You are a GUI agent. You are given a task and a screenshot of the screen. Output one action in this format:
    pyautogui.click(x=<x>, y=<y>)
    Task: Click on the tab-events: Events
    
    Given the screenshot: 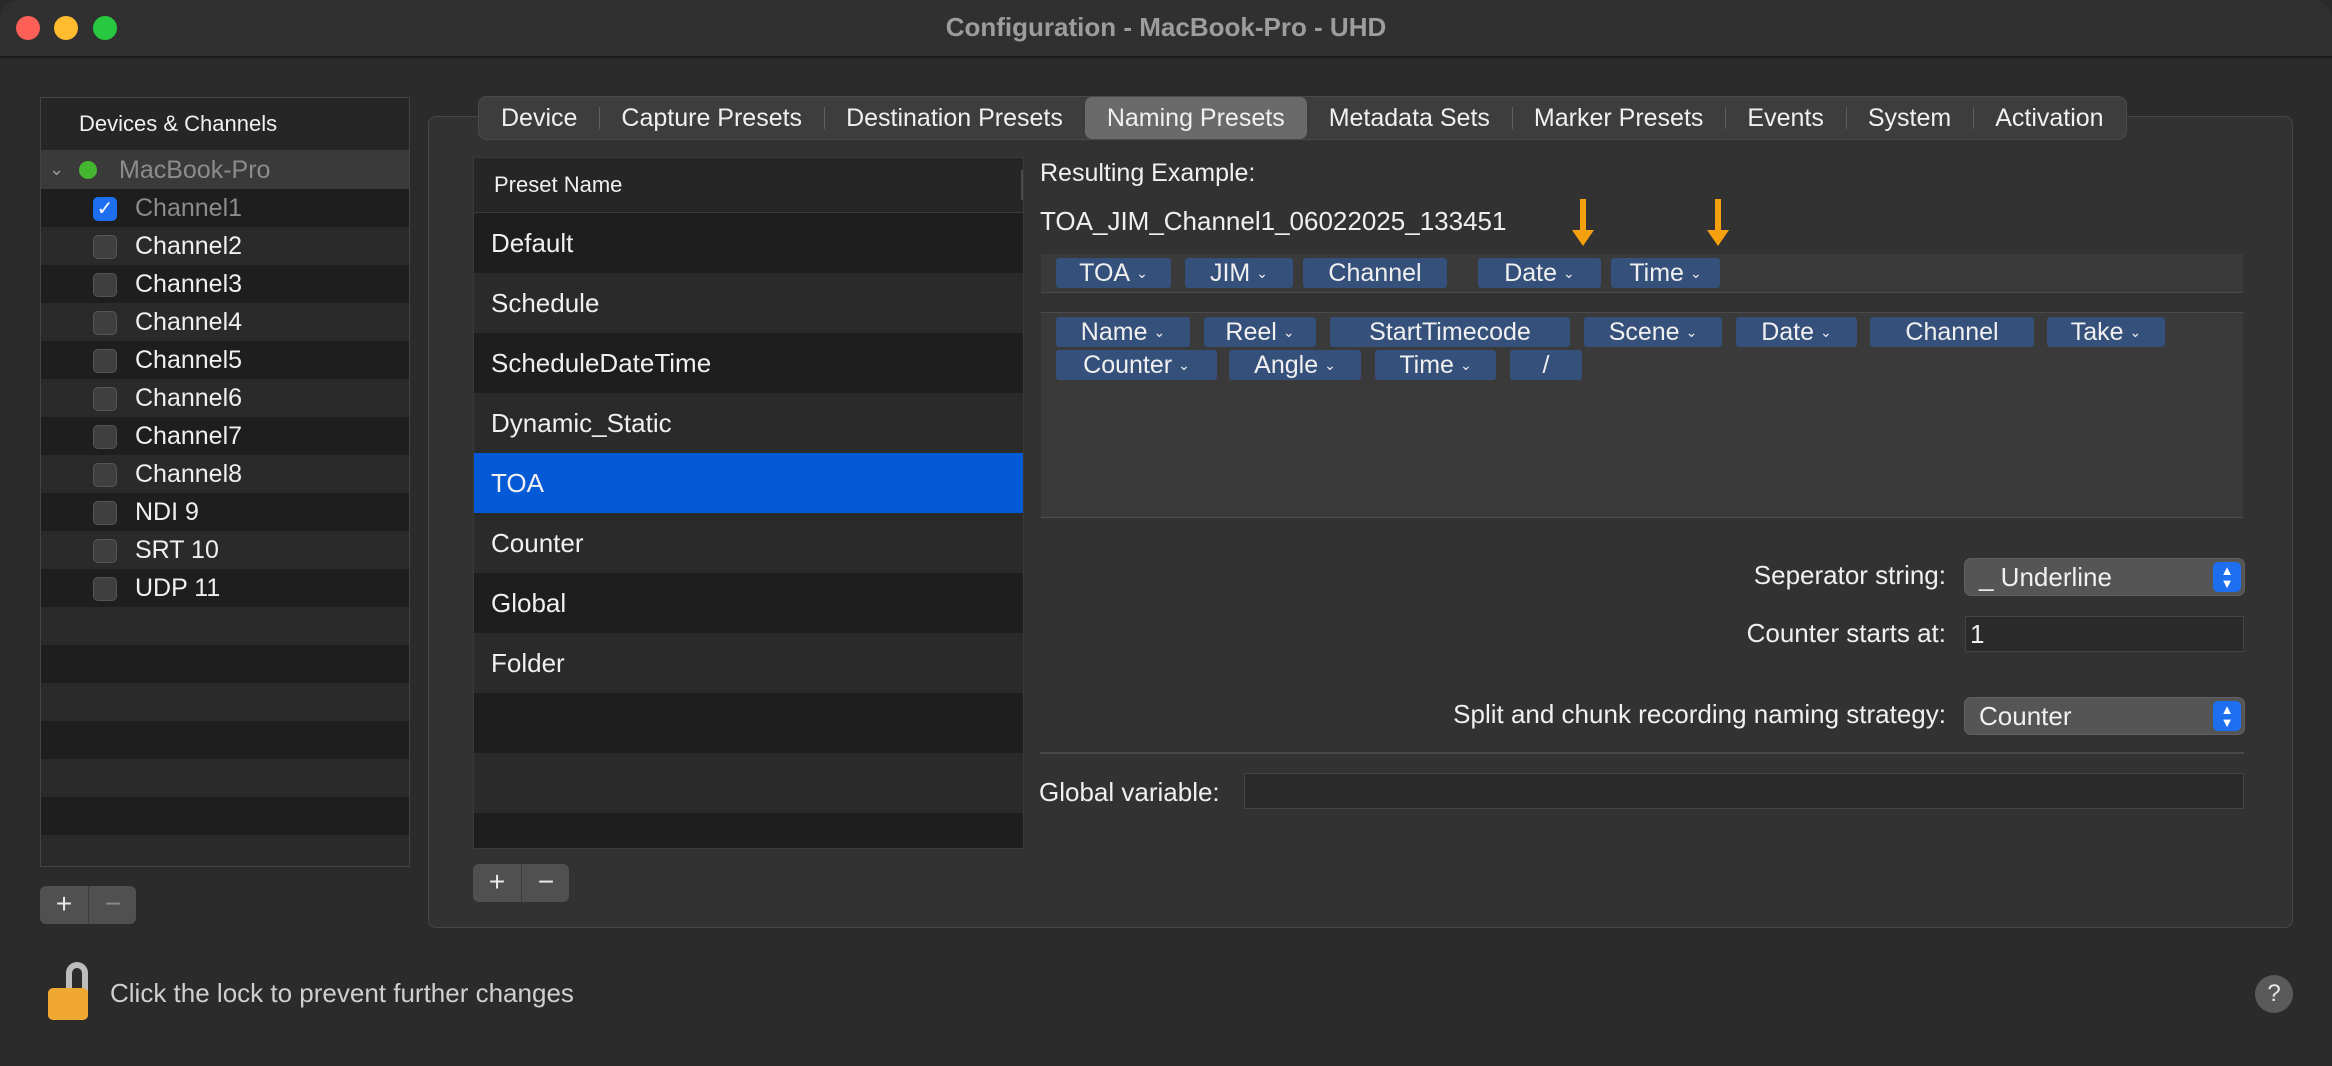 What is the action you would take?
    pyautogui.click(x=1785, y=118)
    